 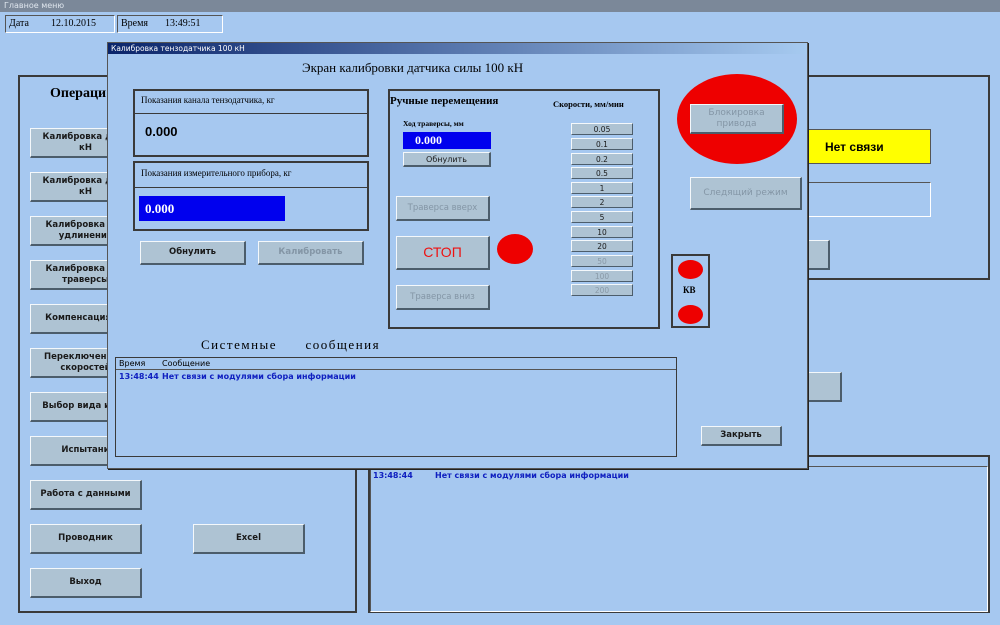 What do you see at coordinates (515, 249) in the screenshot?
I see `stop-indicator` at bounding box center [515, 249].